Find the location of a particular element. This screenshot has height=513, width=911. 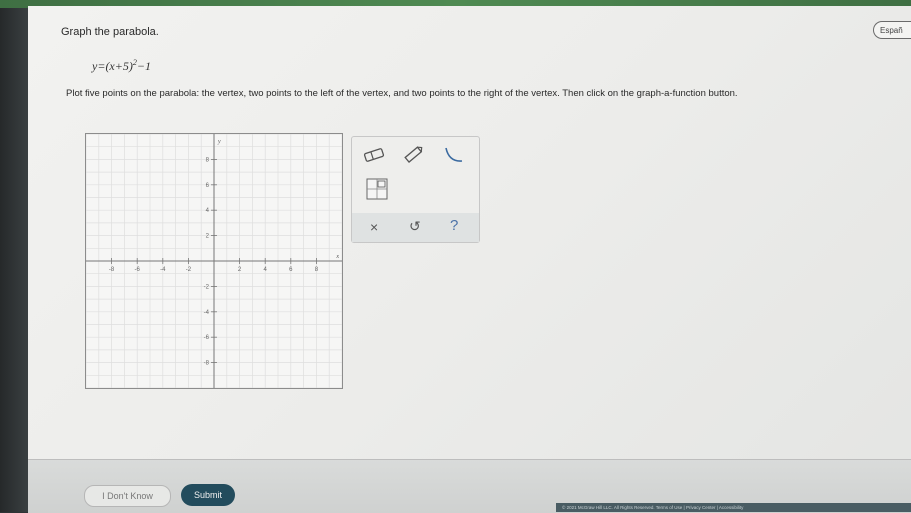

graph-tool-panel: × ↺ ? is located at coordinates (415, 189).